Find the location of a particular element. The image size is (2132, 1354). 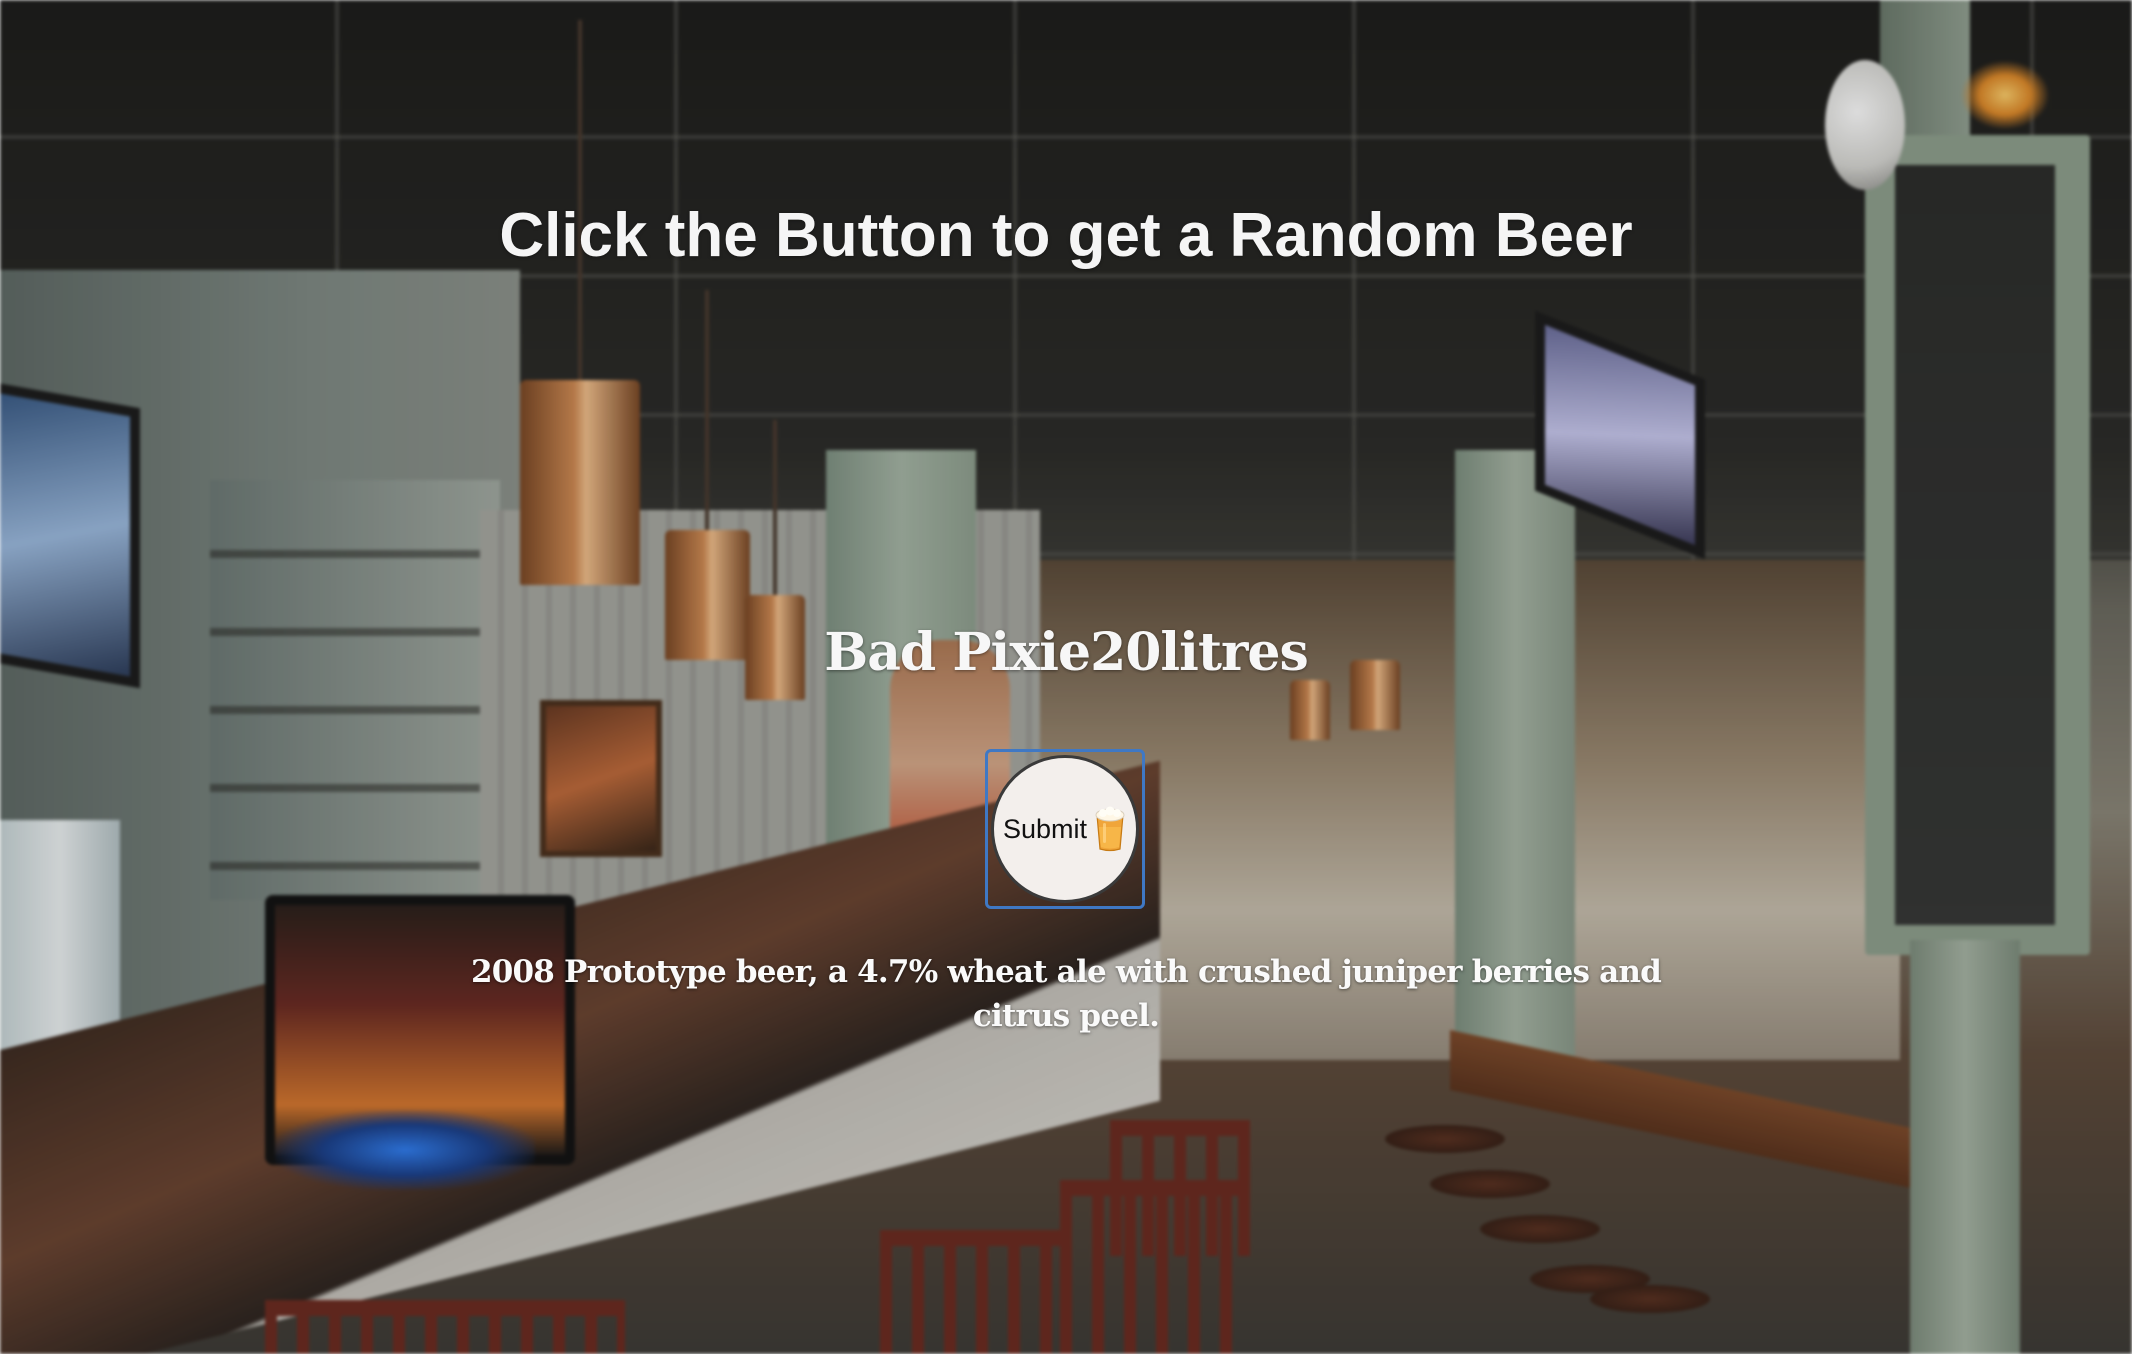

submit-label: Submit is located at coordinates (1045, 828).